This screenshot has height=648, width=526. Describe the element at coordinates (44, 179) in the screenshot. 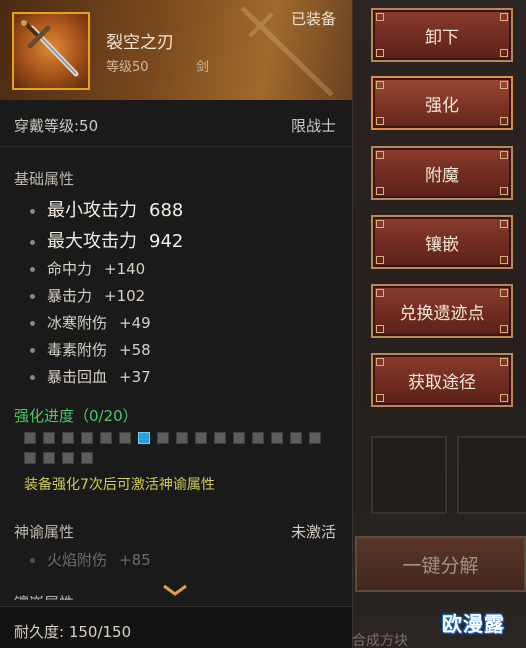

I see `base-attributes-title: 基础属性` at that location.